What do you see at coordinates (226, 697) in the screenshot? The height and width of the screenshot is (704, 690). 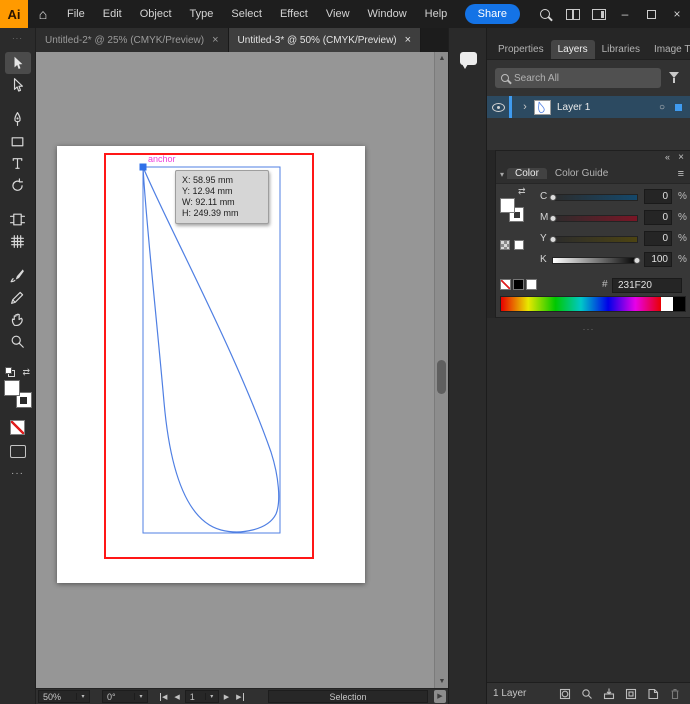 I see `next-artboard-icon: ▶` at bounding box center [226, 697].